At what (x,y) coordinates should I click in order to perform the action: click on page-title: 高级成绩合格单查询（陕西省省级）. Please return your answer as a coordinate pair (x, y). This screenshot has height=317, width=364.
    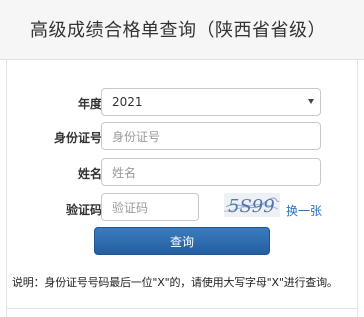
    Looking at the image, I should click on (178, 30).